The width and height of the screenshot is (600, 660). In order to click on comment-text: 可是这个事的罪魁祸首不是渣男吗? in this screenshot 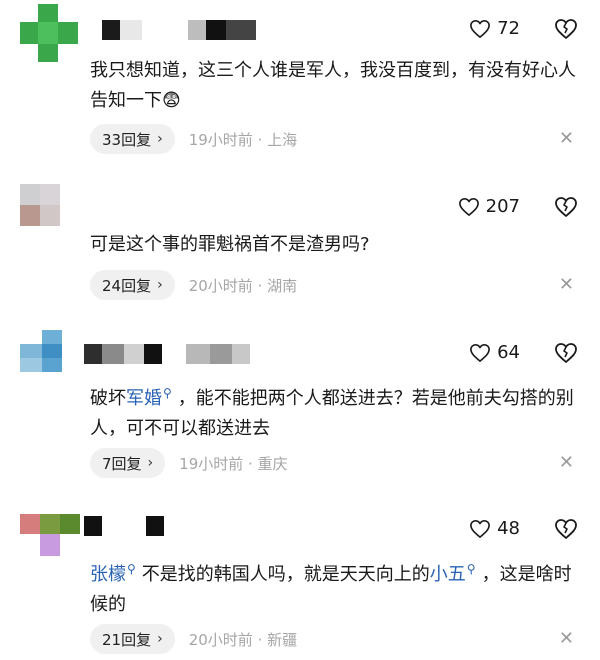, I will do `click(230, 244)`.